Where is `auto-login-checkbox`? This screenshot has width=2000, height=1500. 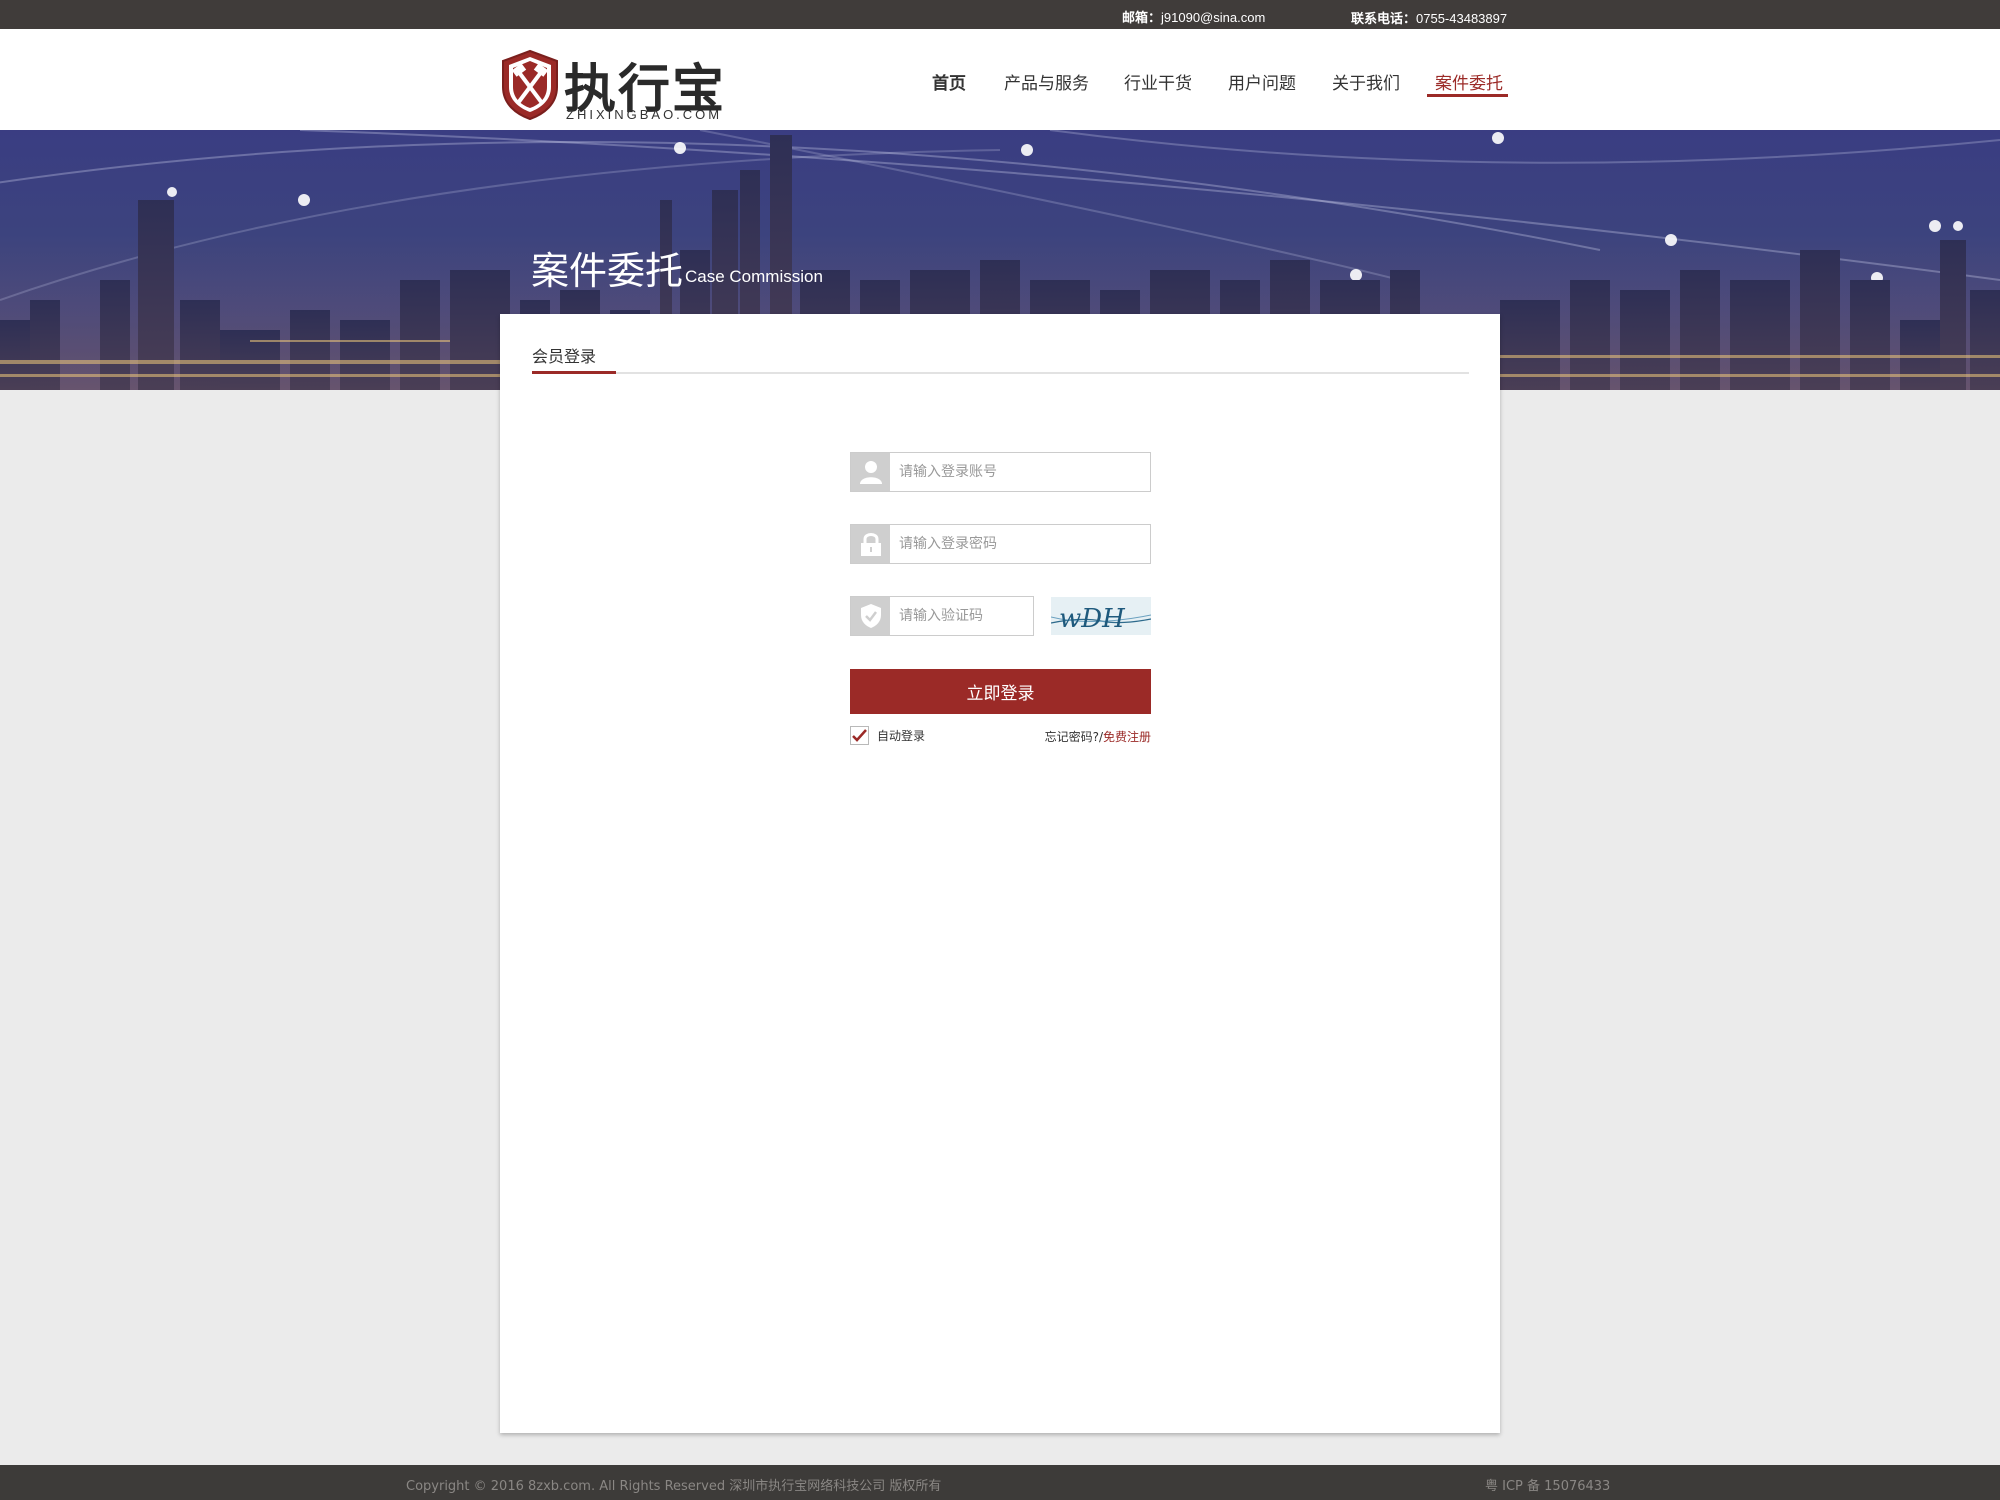
auto-login-checkbox is located at coordinates (859, 735).